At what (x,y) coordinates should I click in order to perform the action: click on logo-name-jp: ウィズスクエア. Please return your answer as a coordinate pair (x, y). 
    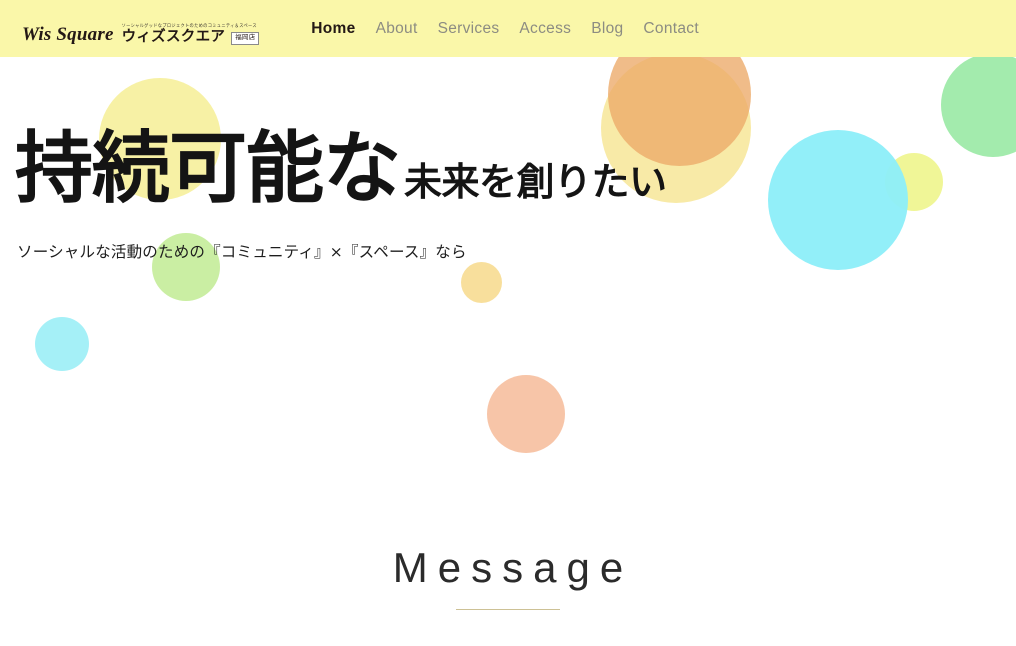
    Looking at the image, I should click on (173, 37).